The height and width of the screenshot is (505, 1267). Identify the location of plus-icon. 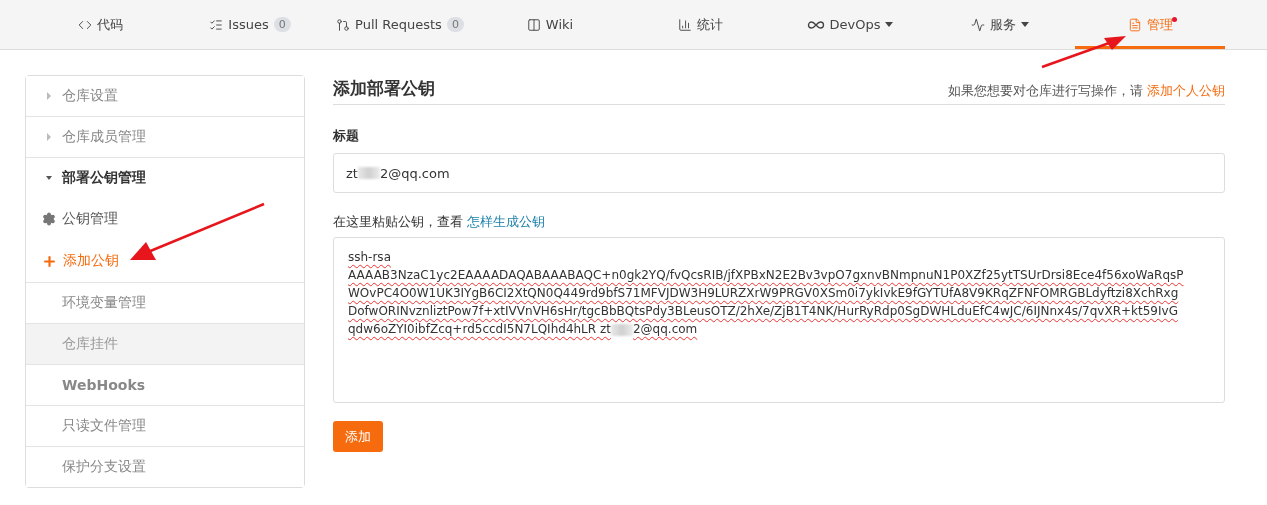
(49, 261).